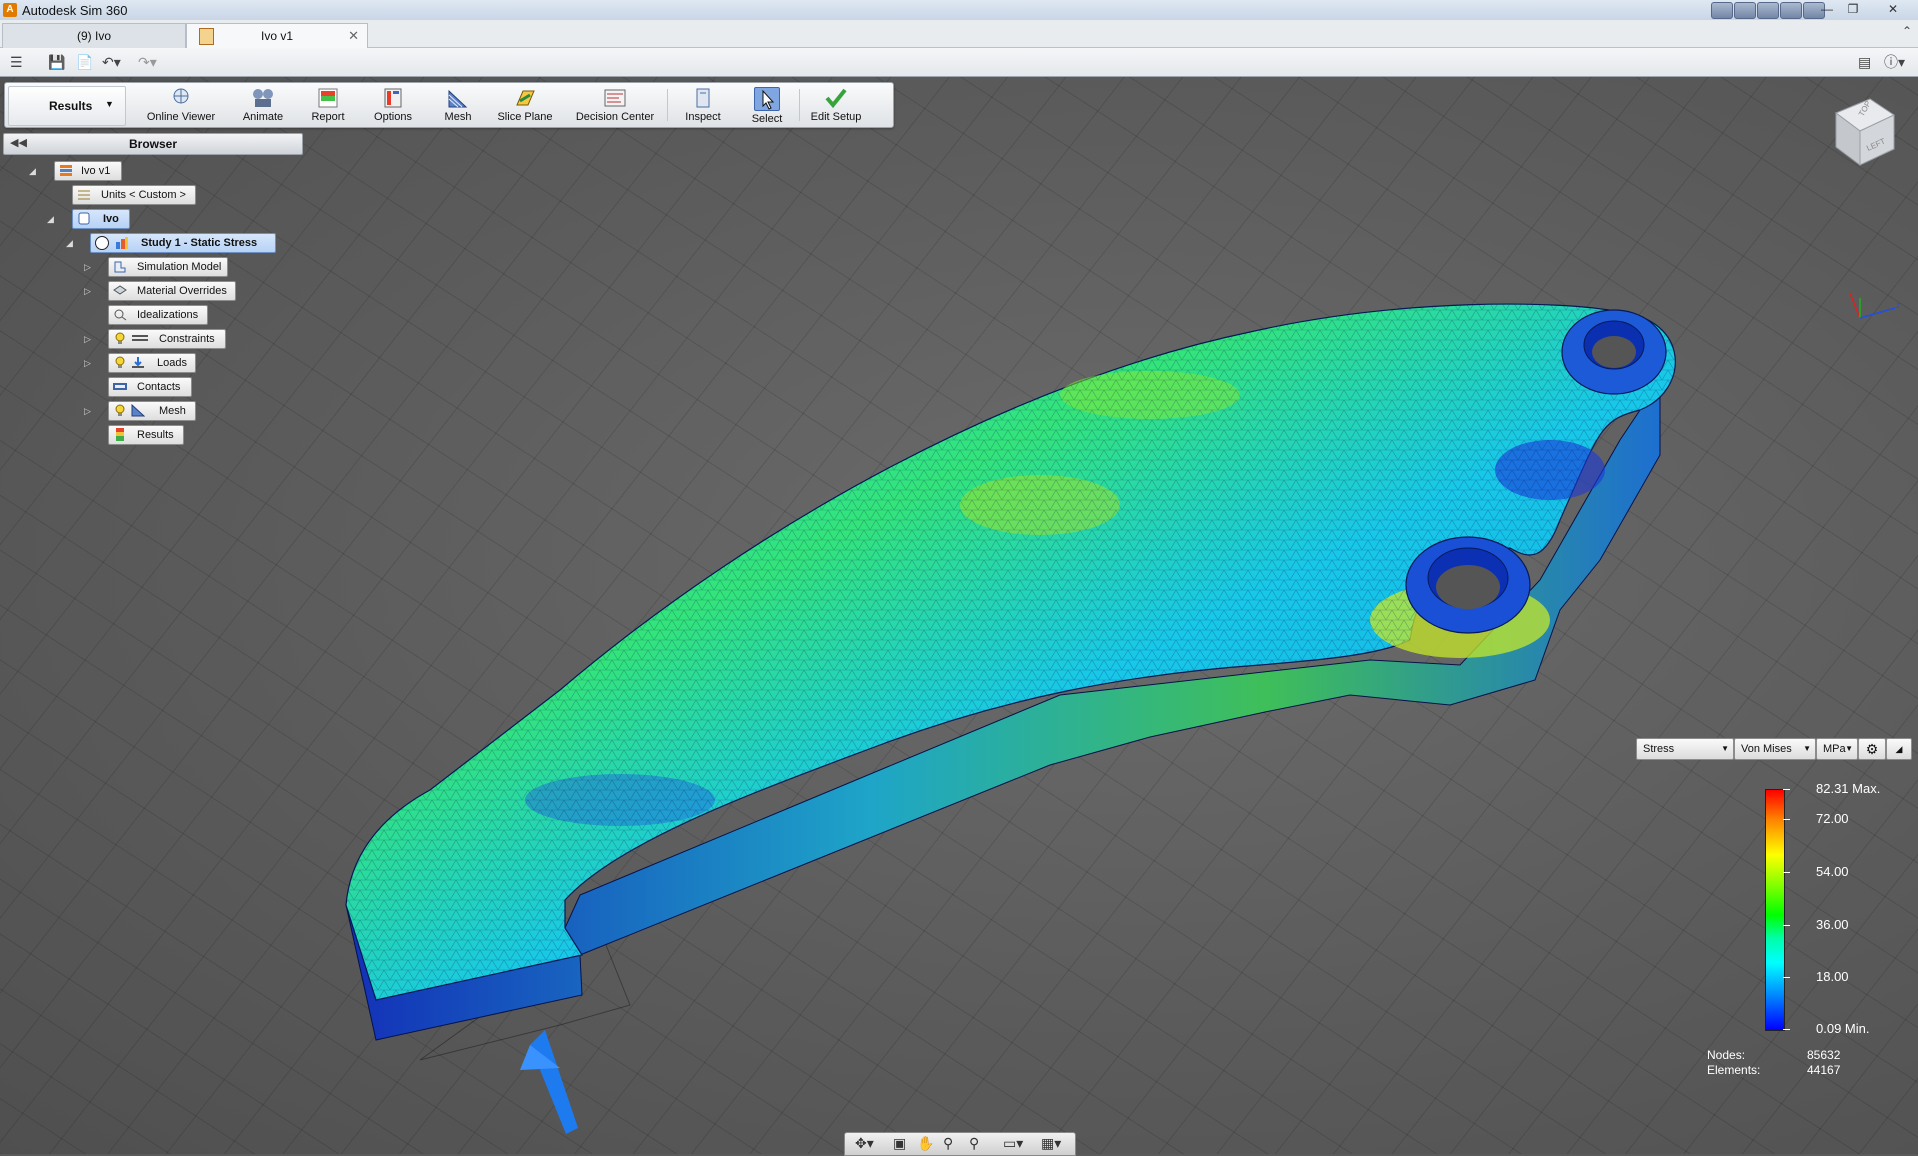  Describe the element at coordinates (767, 99) in the screenshot. I see `select-icon` at that location.